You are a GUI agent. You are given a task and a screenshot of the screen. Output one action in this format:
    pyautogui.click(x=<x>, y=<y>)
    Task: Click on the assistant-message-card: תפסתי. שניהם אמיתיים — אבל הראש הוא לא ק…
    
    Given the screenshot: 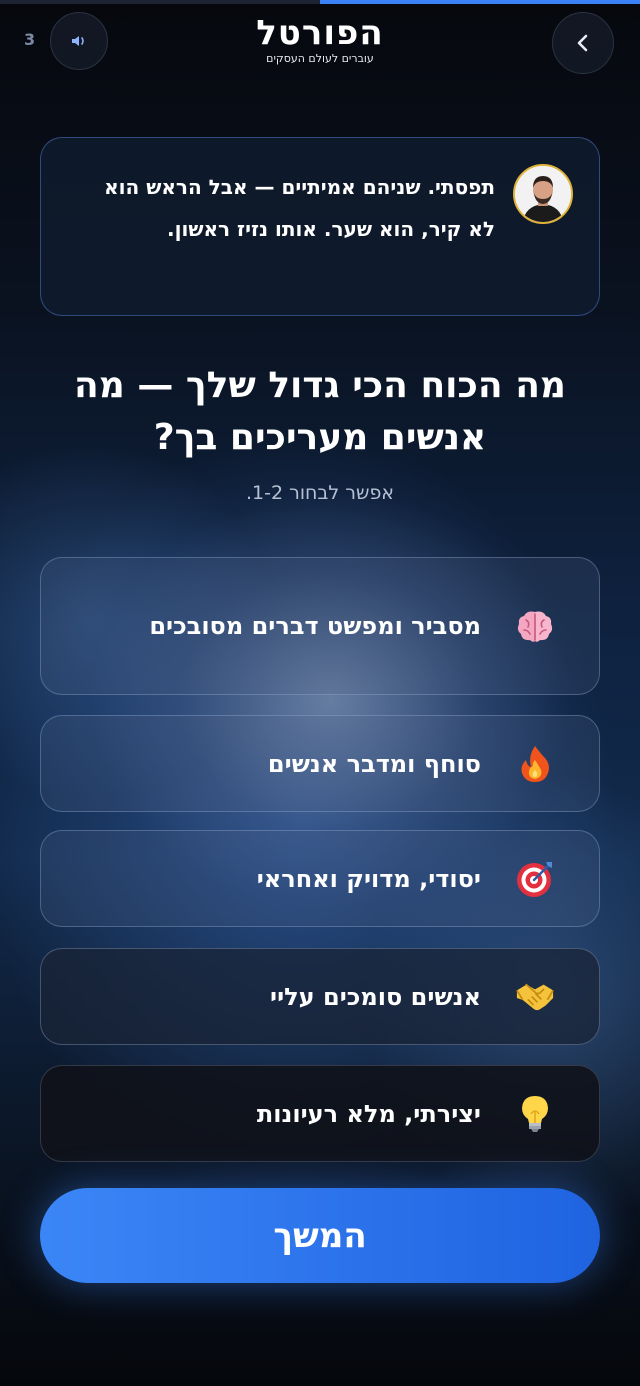 What is the action you would take?
    pyautogui.click(x=320, y=226)
    